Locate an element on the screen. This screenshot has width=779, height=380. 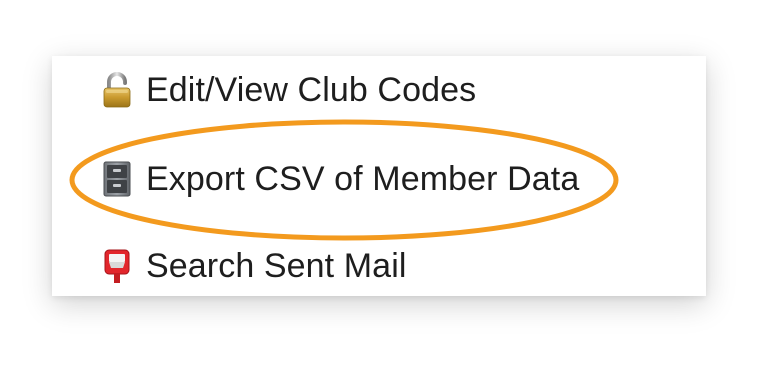
menu-item-export-csv: Export CSV of Member Data is located at coordinates (339, 179).